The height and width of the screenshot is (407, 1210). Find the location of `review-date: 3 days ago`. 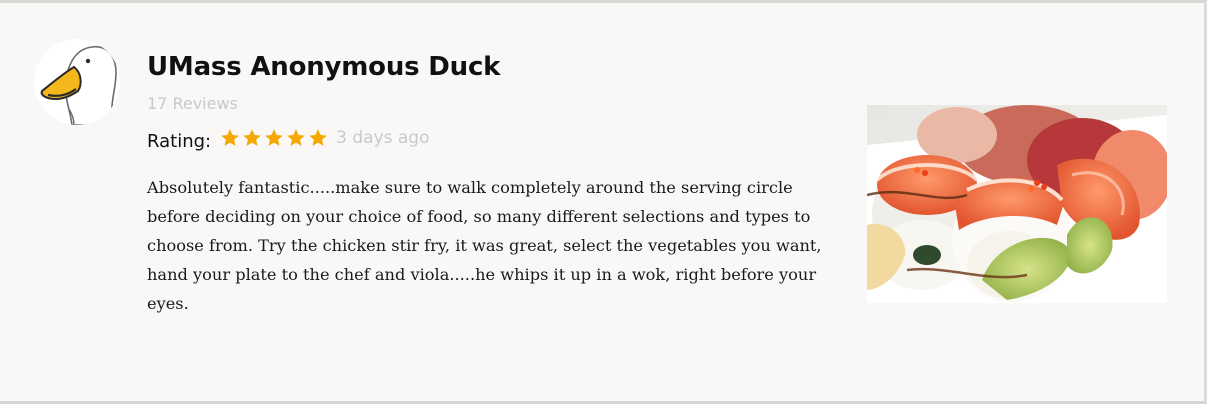

review-date: 3 days ago is located at coordinates (383, 138).